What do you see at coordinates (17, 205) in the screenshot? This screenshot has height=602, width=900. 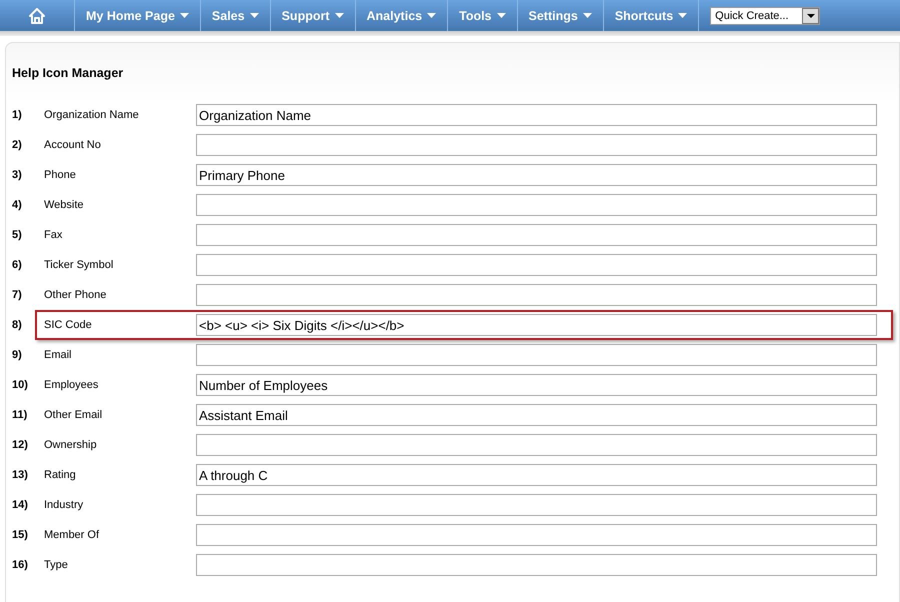 I see `row-number: 4)` at bounding box center [17, 205].